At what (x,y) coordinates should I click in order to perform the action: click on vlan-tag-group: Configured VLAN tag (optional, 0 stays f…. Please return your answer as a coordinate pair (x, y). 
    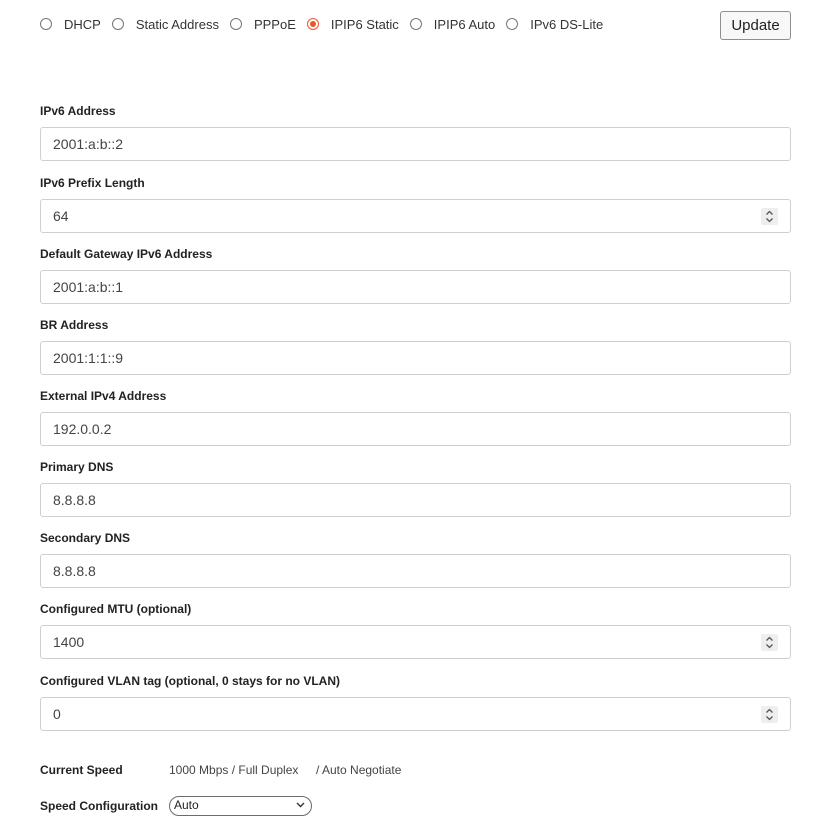
    Looking at the image, I should click on (415, 702).